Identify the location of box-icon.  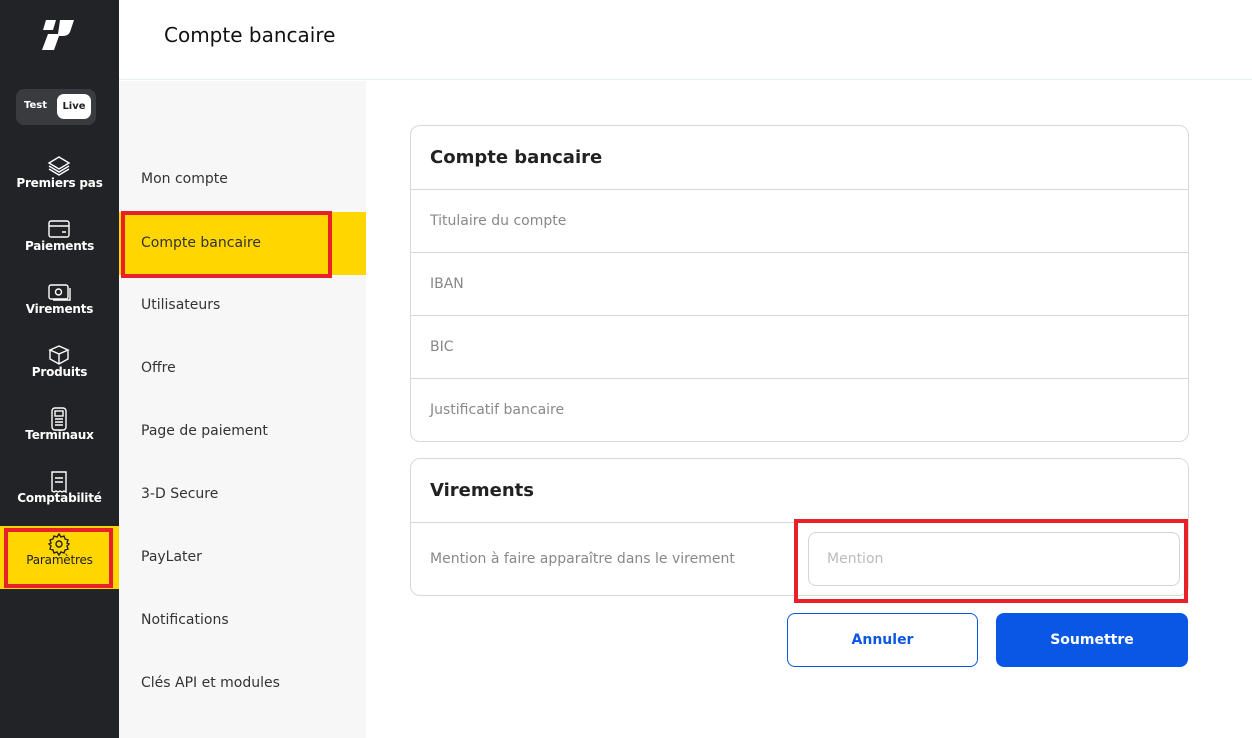
(59, 355).